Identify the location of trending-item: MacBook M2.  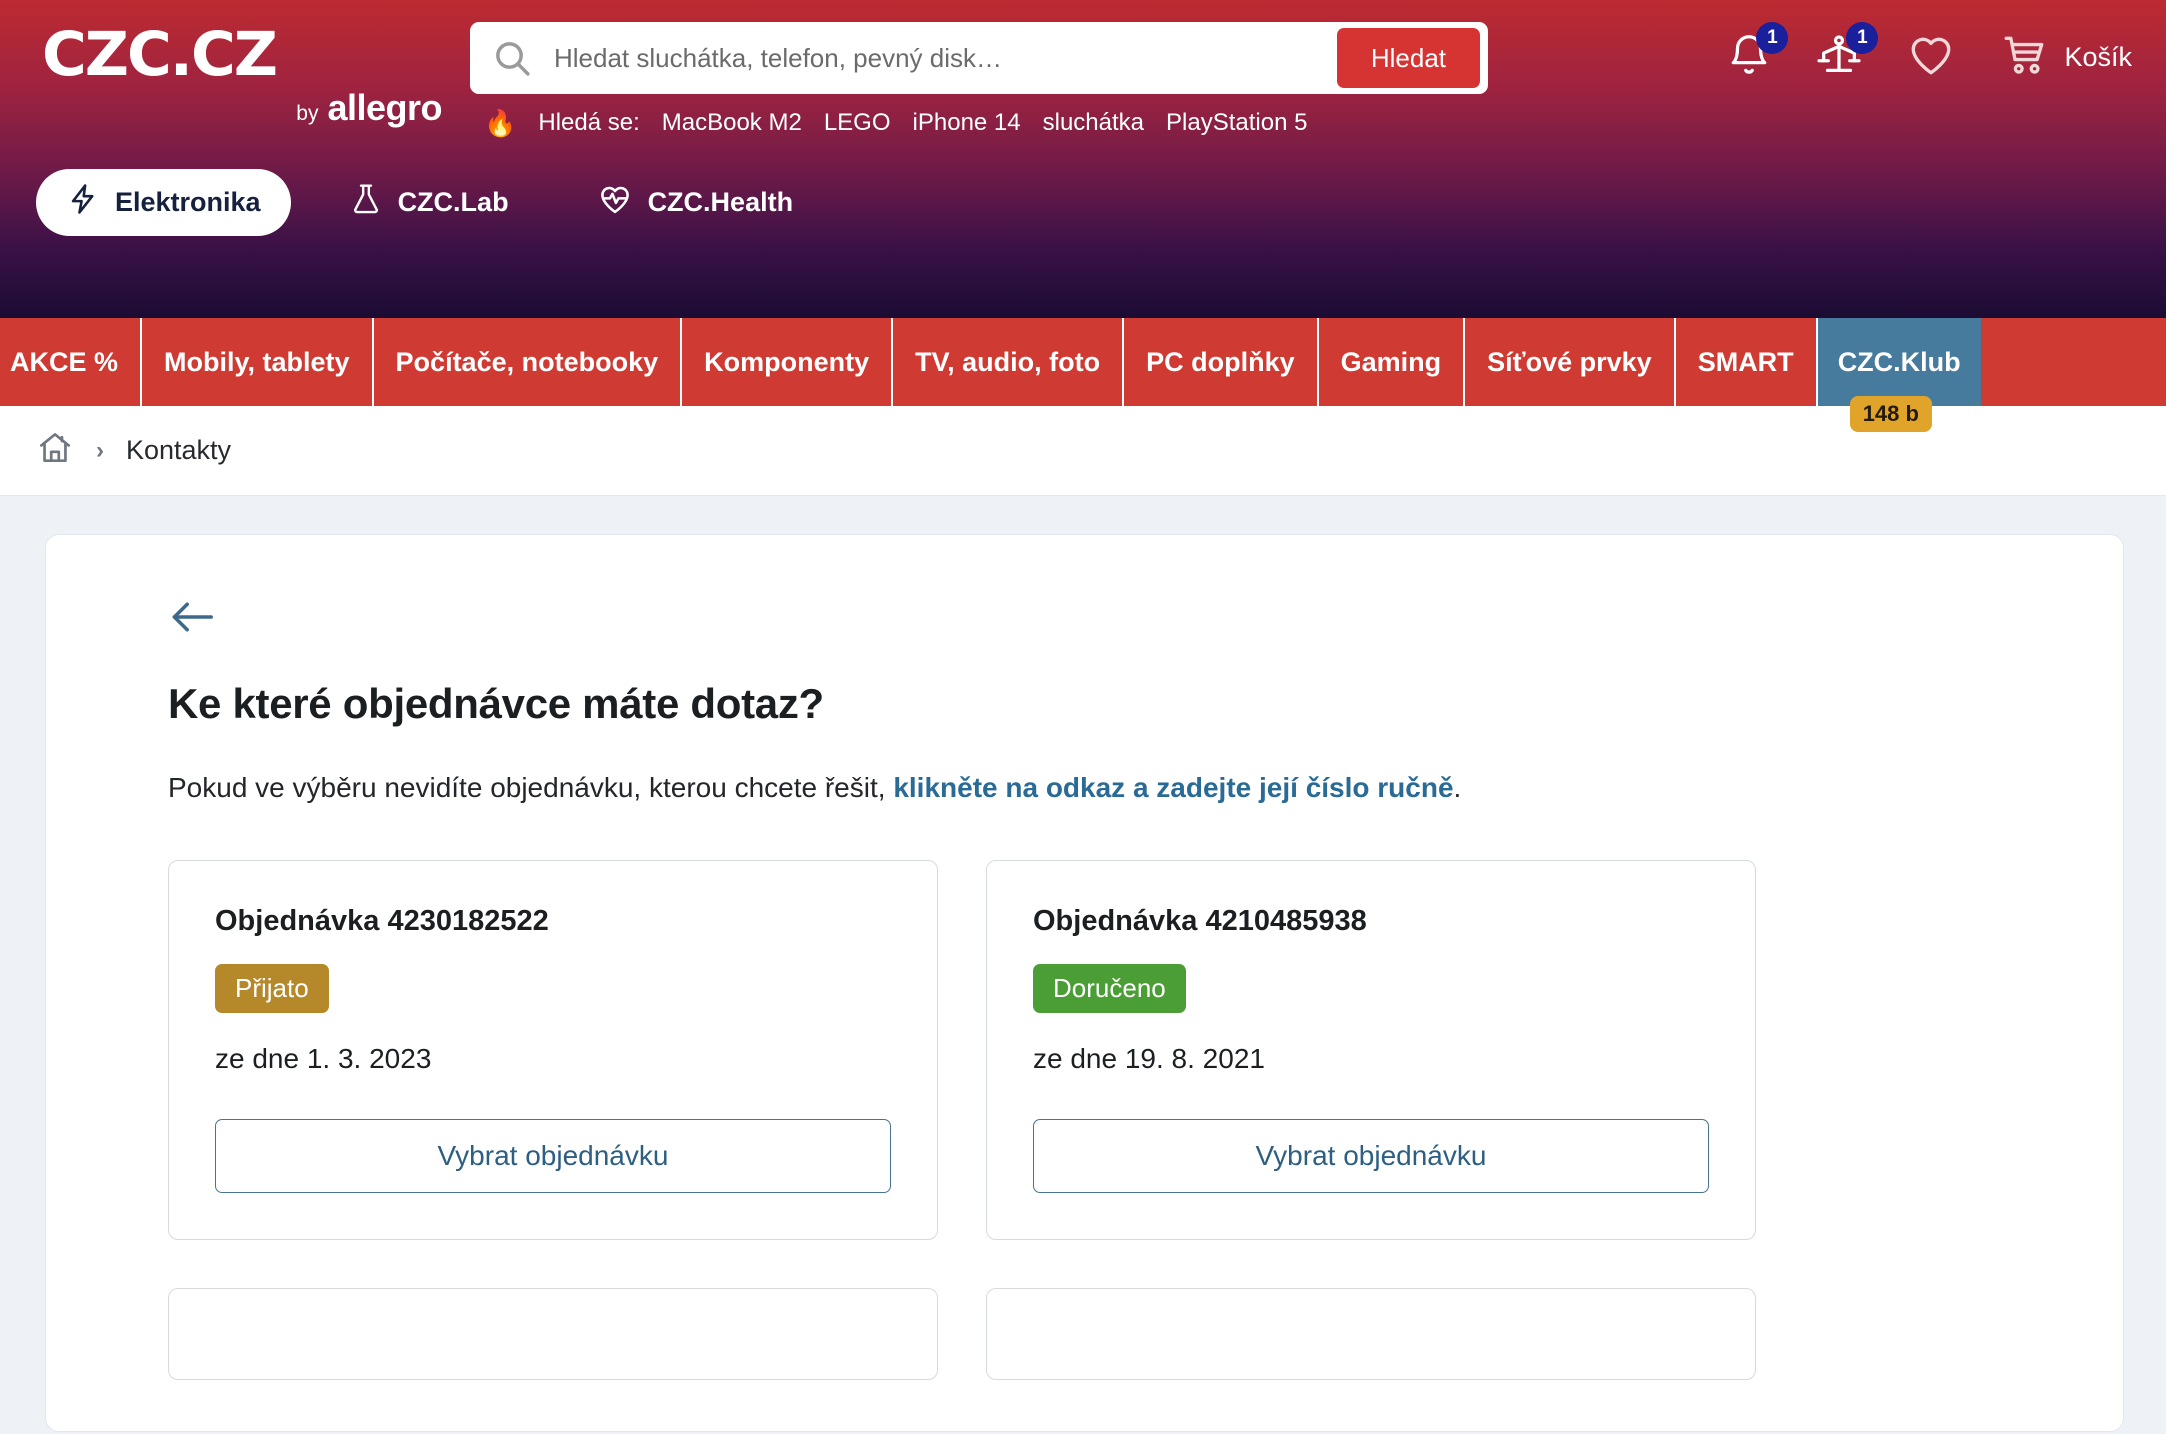
(732, 123).